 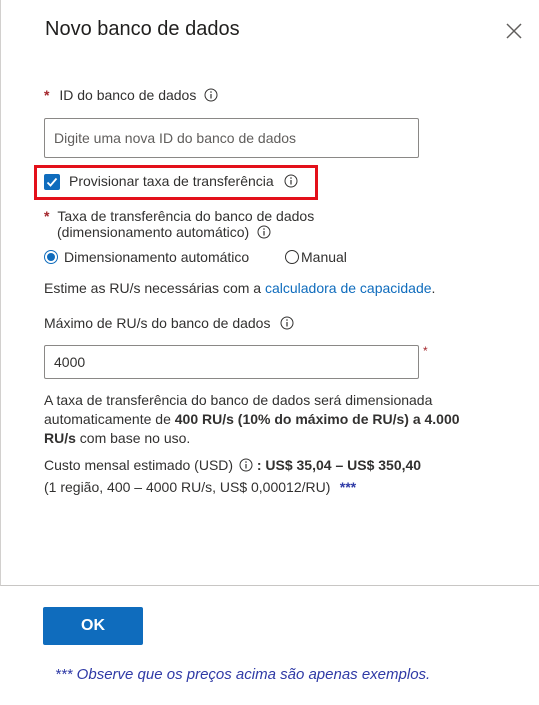 What do you see at coordinates (347, 487) in the screenshot?
I see `cost-stars: ***` at bounding box center [347, 487].